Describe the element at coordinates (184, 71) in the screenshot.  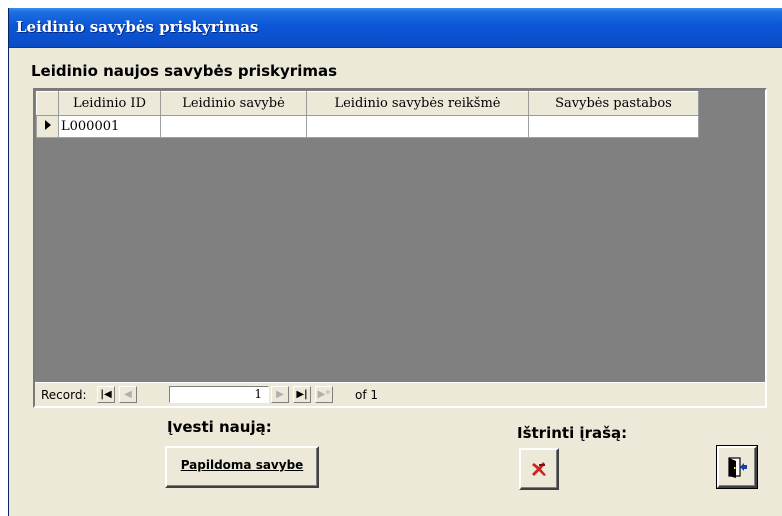
I see `form-heading: Leidinio naujos savybės priskyrimas` at that location.